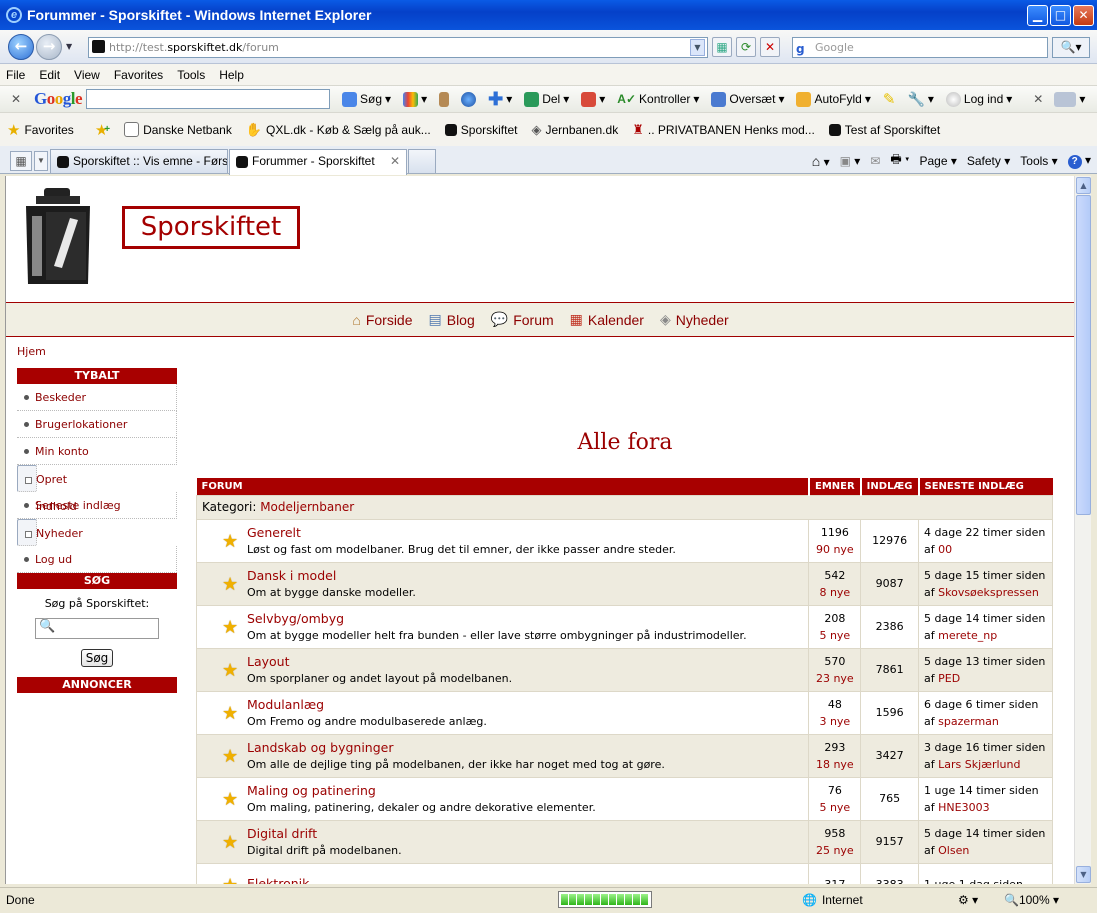  I want to click on blocker-button: ▾, so click(593, 99).